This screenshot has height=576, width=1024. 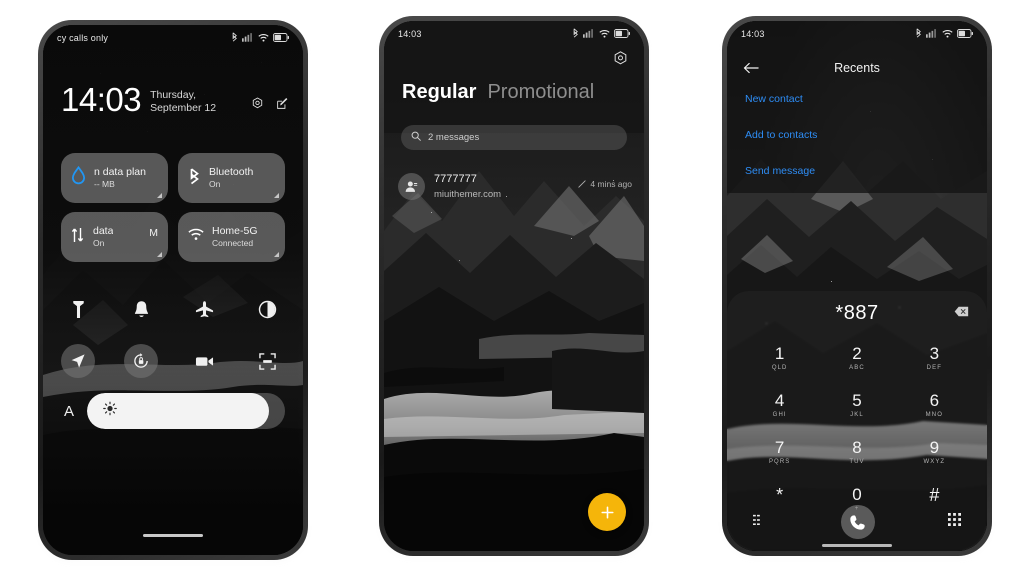 I want to click on key-digit: 1, so click(x=779, y=353).